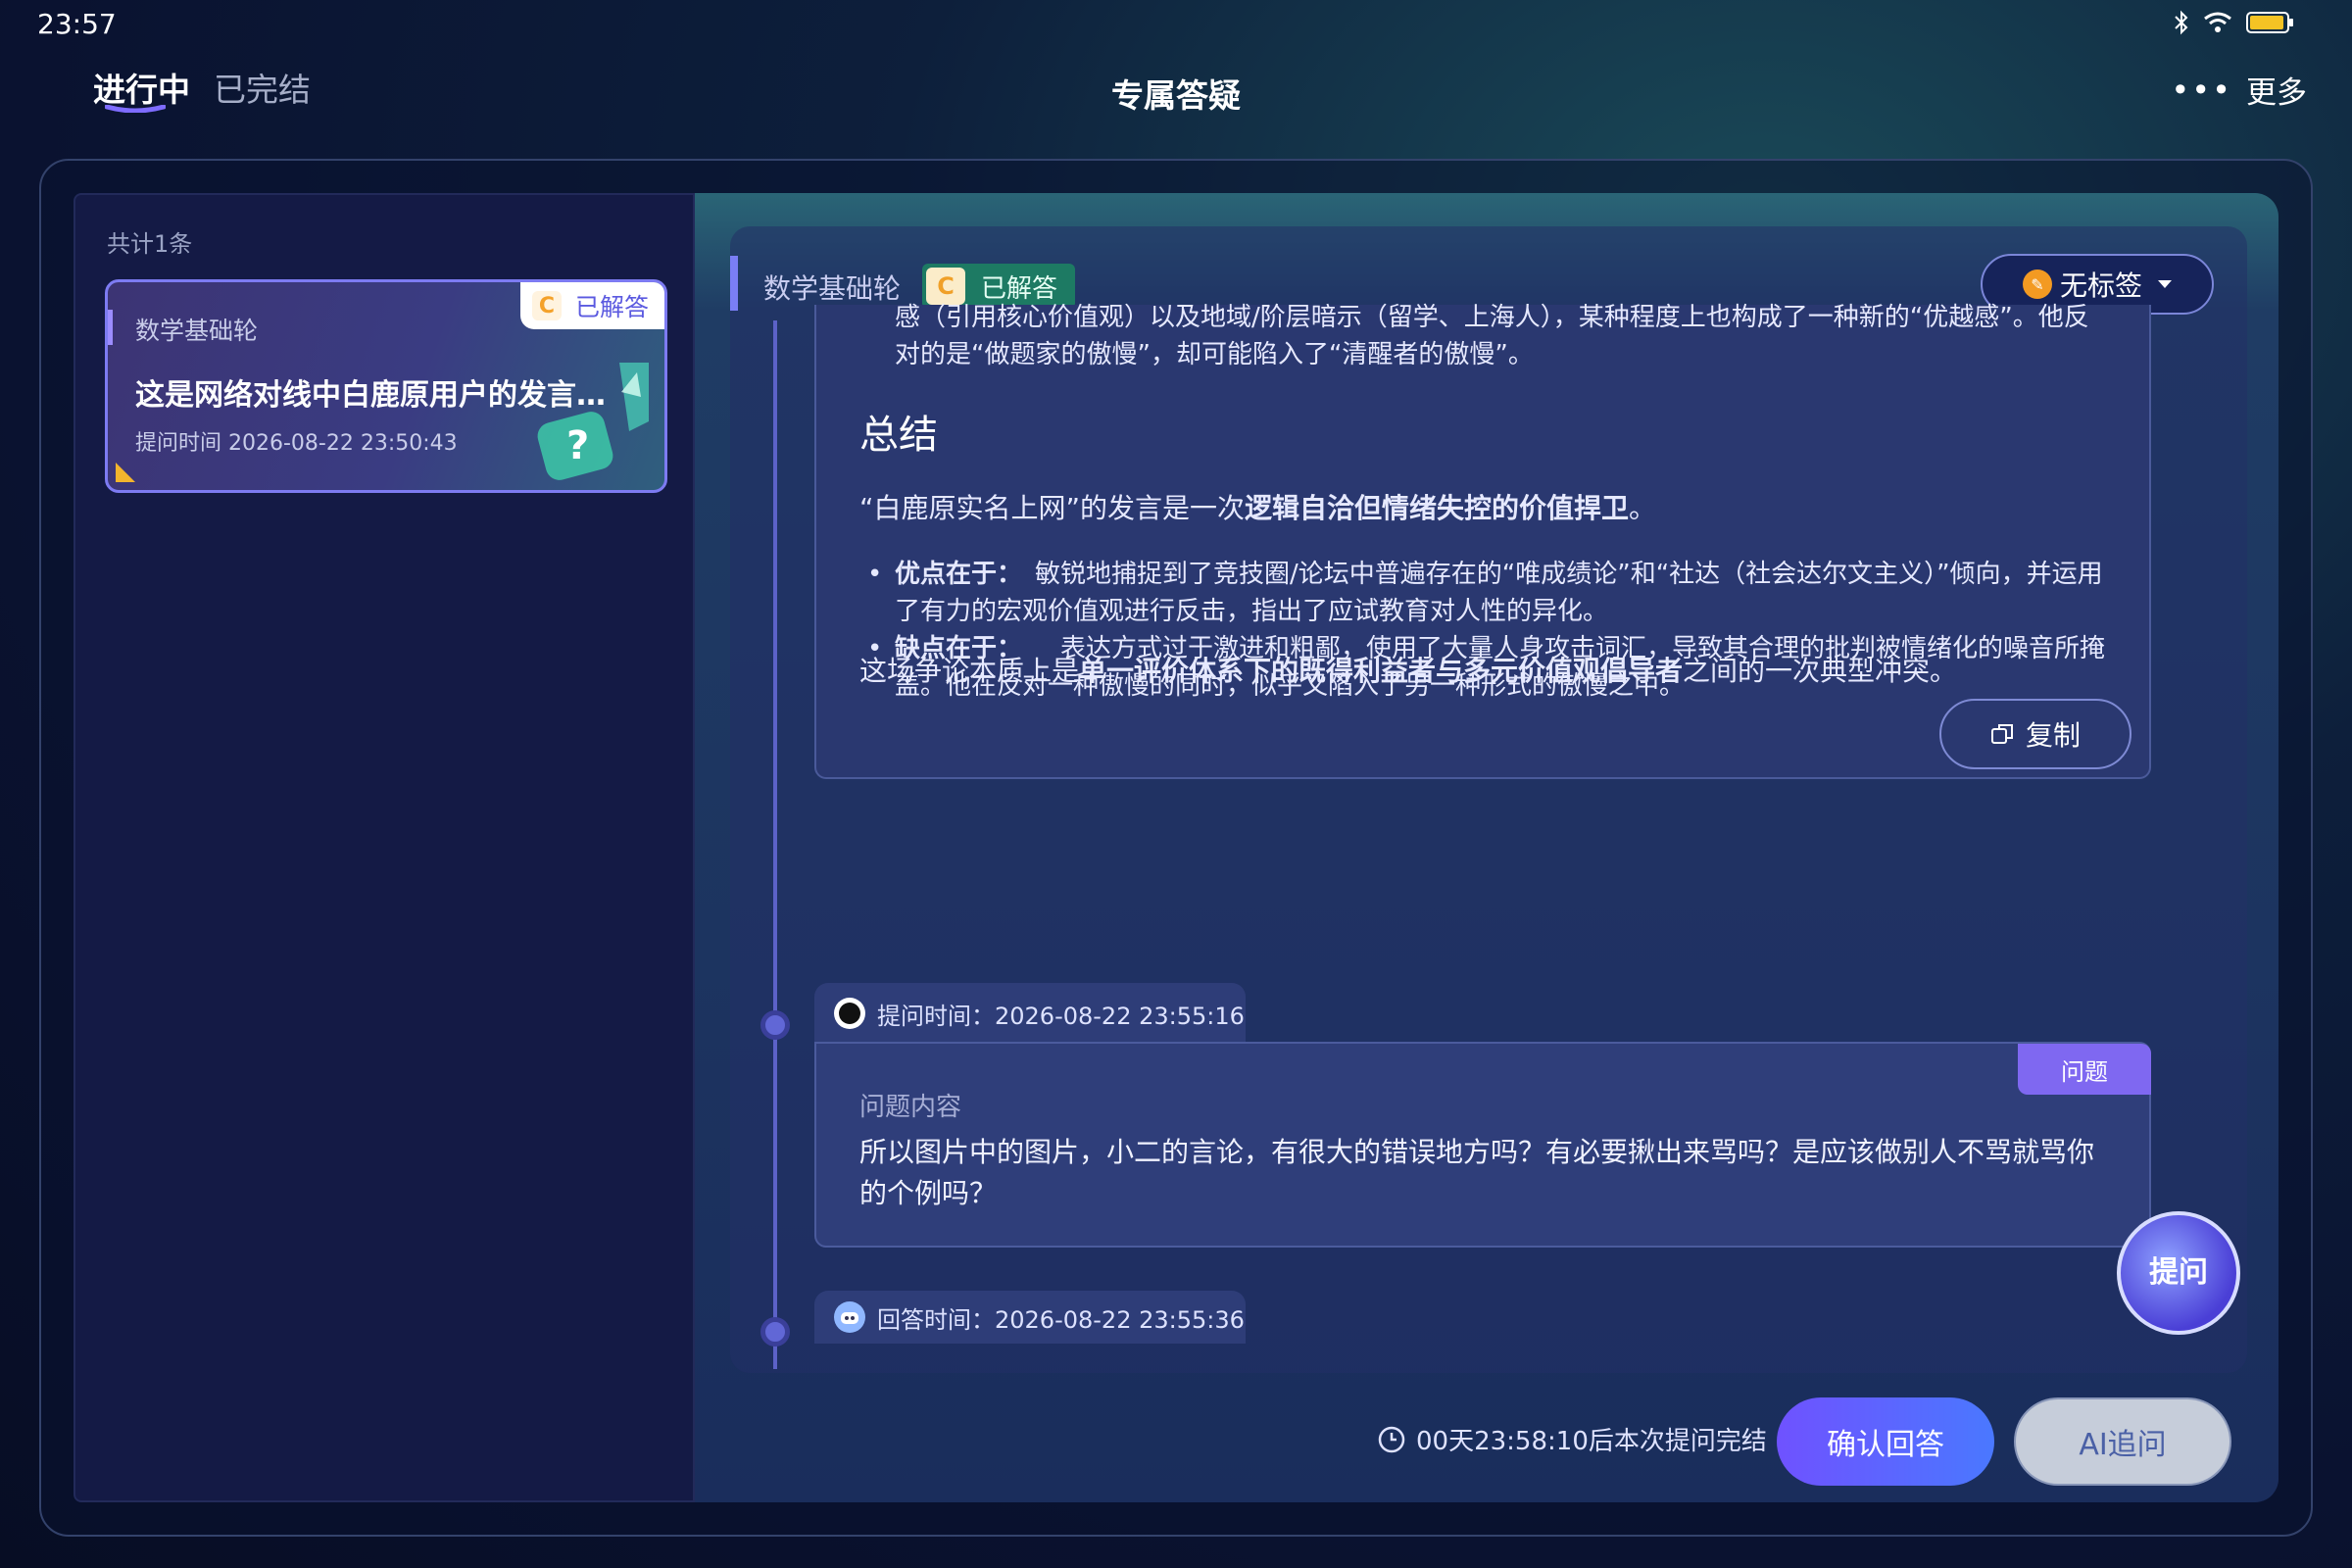 This screenshot has height=1568, width=2352. I want to click on bottom-action-bar: 00天23:58:10后本次提问完结 确认回答 AI追问, so click(1486, 1438).